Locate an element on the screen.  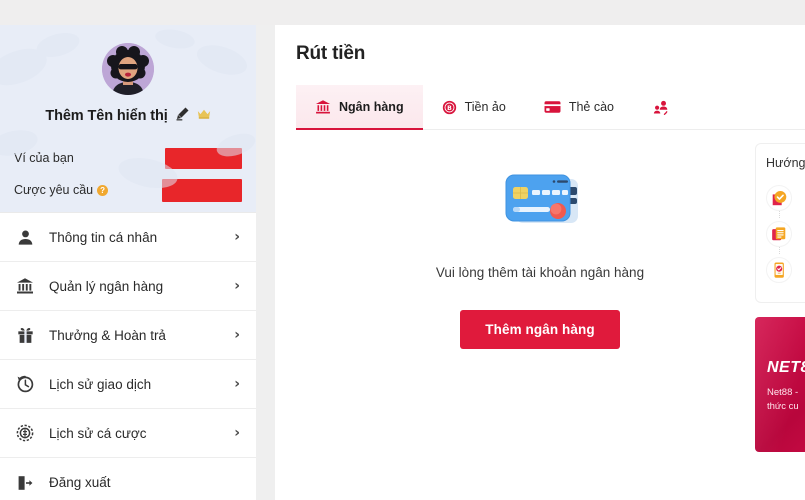
guide-card: Hướng dẫn is located at coordinates (780, 223).